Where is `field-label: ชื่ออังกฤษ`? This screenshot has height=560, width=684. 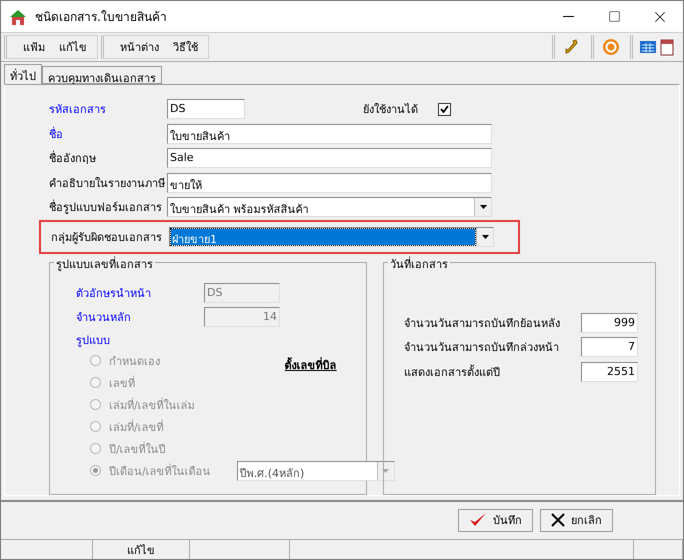
field-label: ชื่ออังกฤษ is located at coordinates (73, 159).